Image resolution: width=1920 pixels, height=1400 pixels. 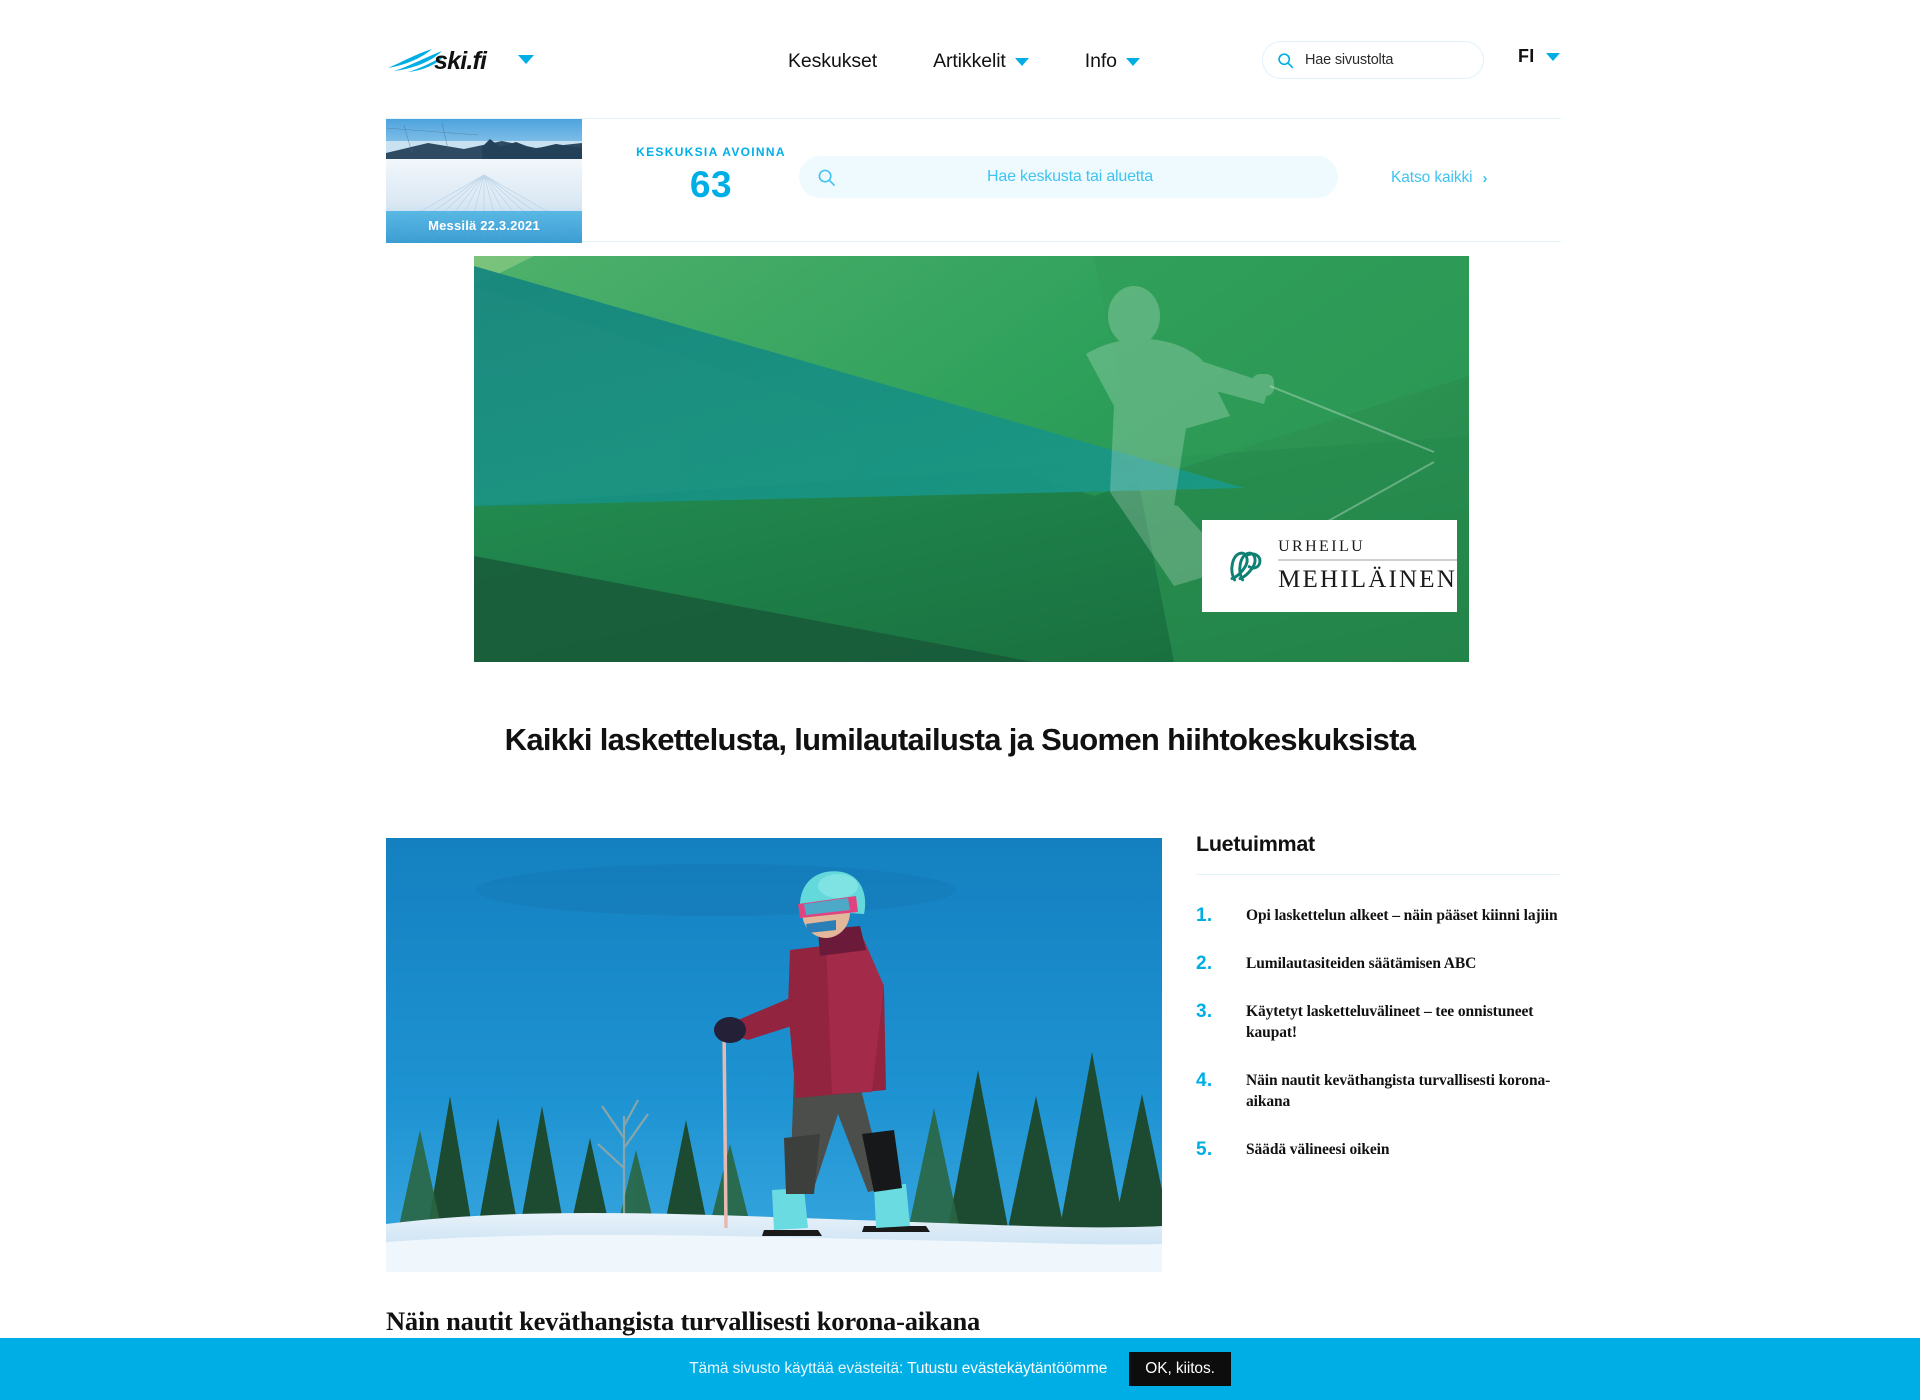 I want to click on advertiser-name-top: URHEILU, so click(x=1367, y=549).